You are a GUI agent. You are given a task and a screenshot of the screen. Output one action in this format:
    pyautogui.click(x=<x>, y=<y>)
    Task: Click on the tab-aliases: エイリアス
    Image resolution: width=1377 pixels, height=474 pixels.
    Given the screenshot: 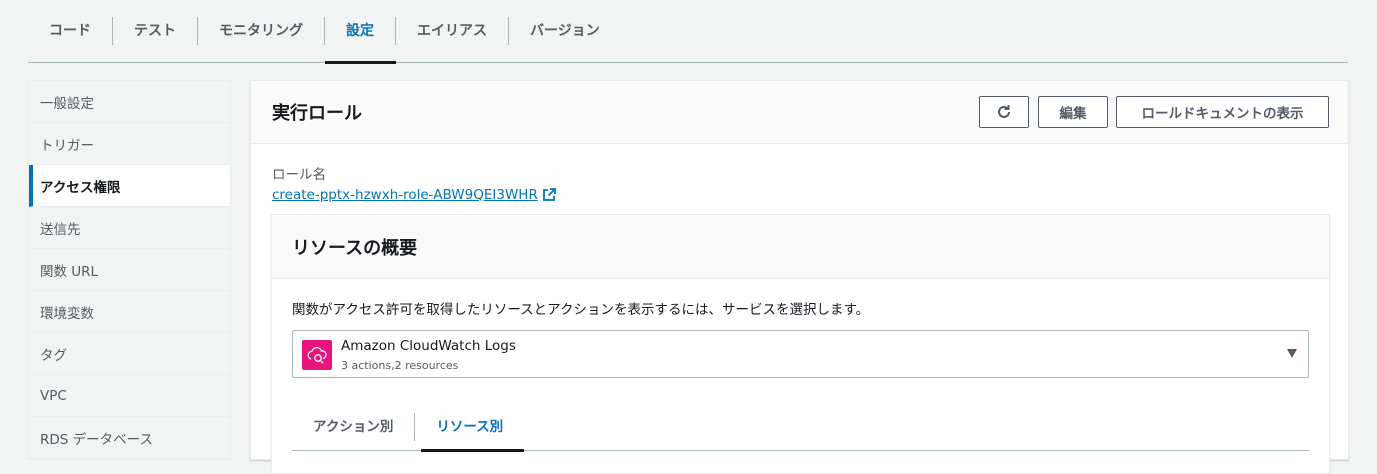 What is the action you would take?
    pyautogui.click(x=452, y=31)
    